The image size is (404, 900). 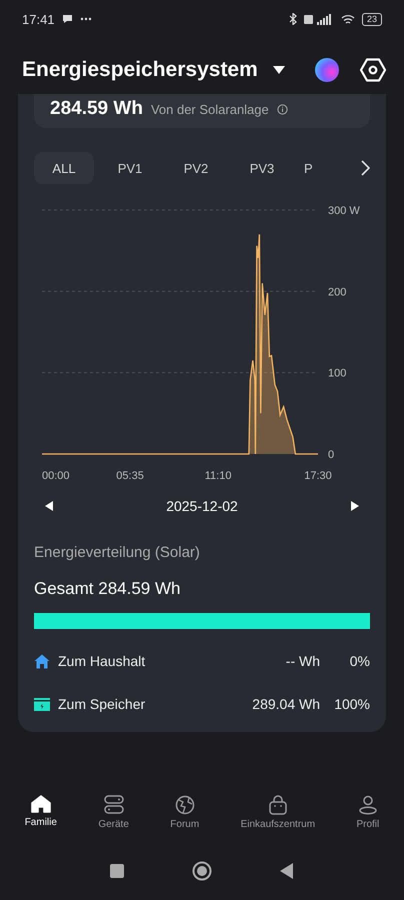 What do you see at coordinates (303, 661) in the screenshot?
I see `flow-amount: -- Wh` at bounding box center [303, 661].